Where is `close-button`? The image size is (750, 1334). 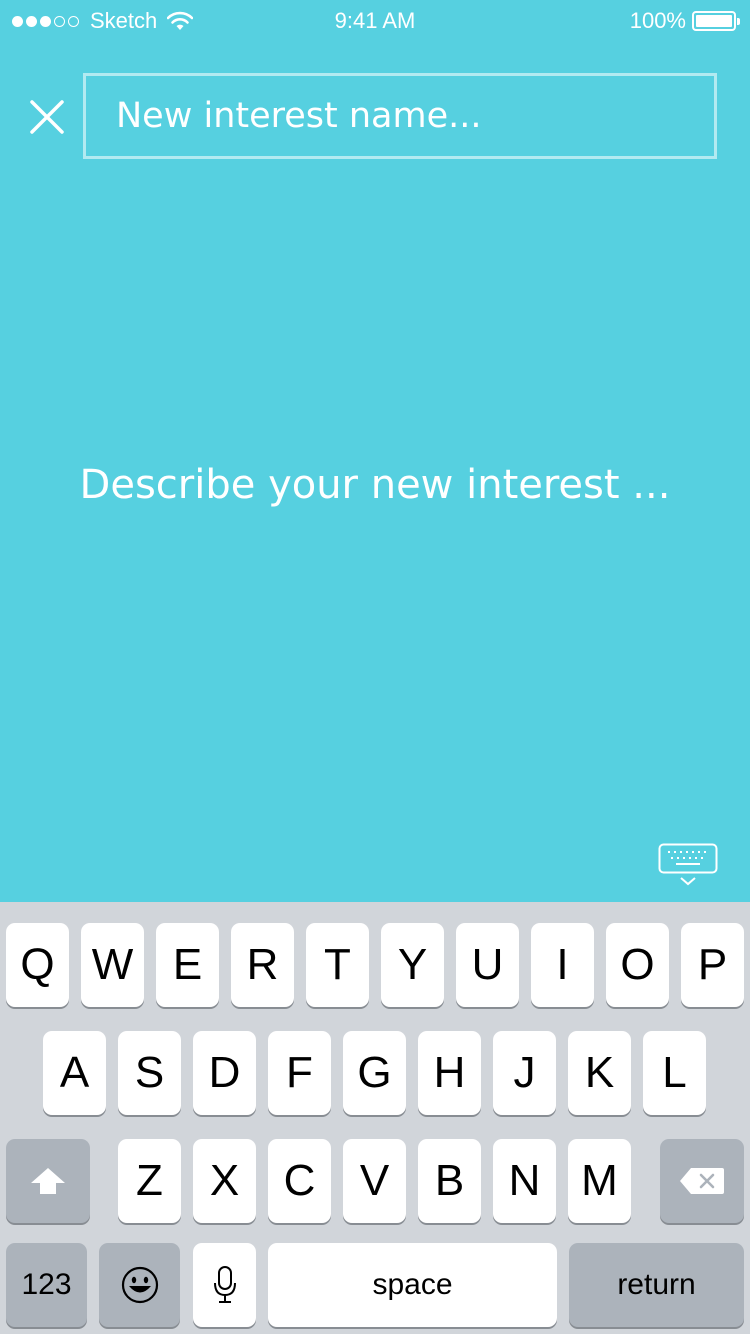
close-button is located at coordinates (47, 117).